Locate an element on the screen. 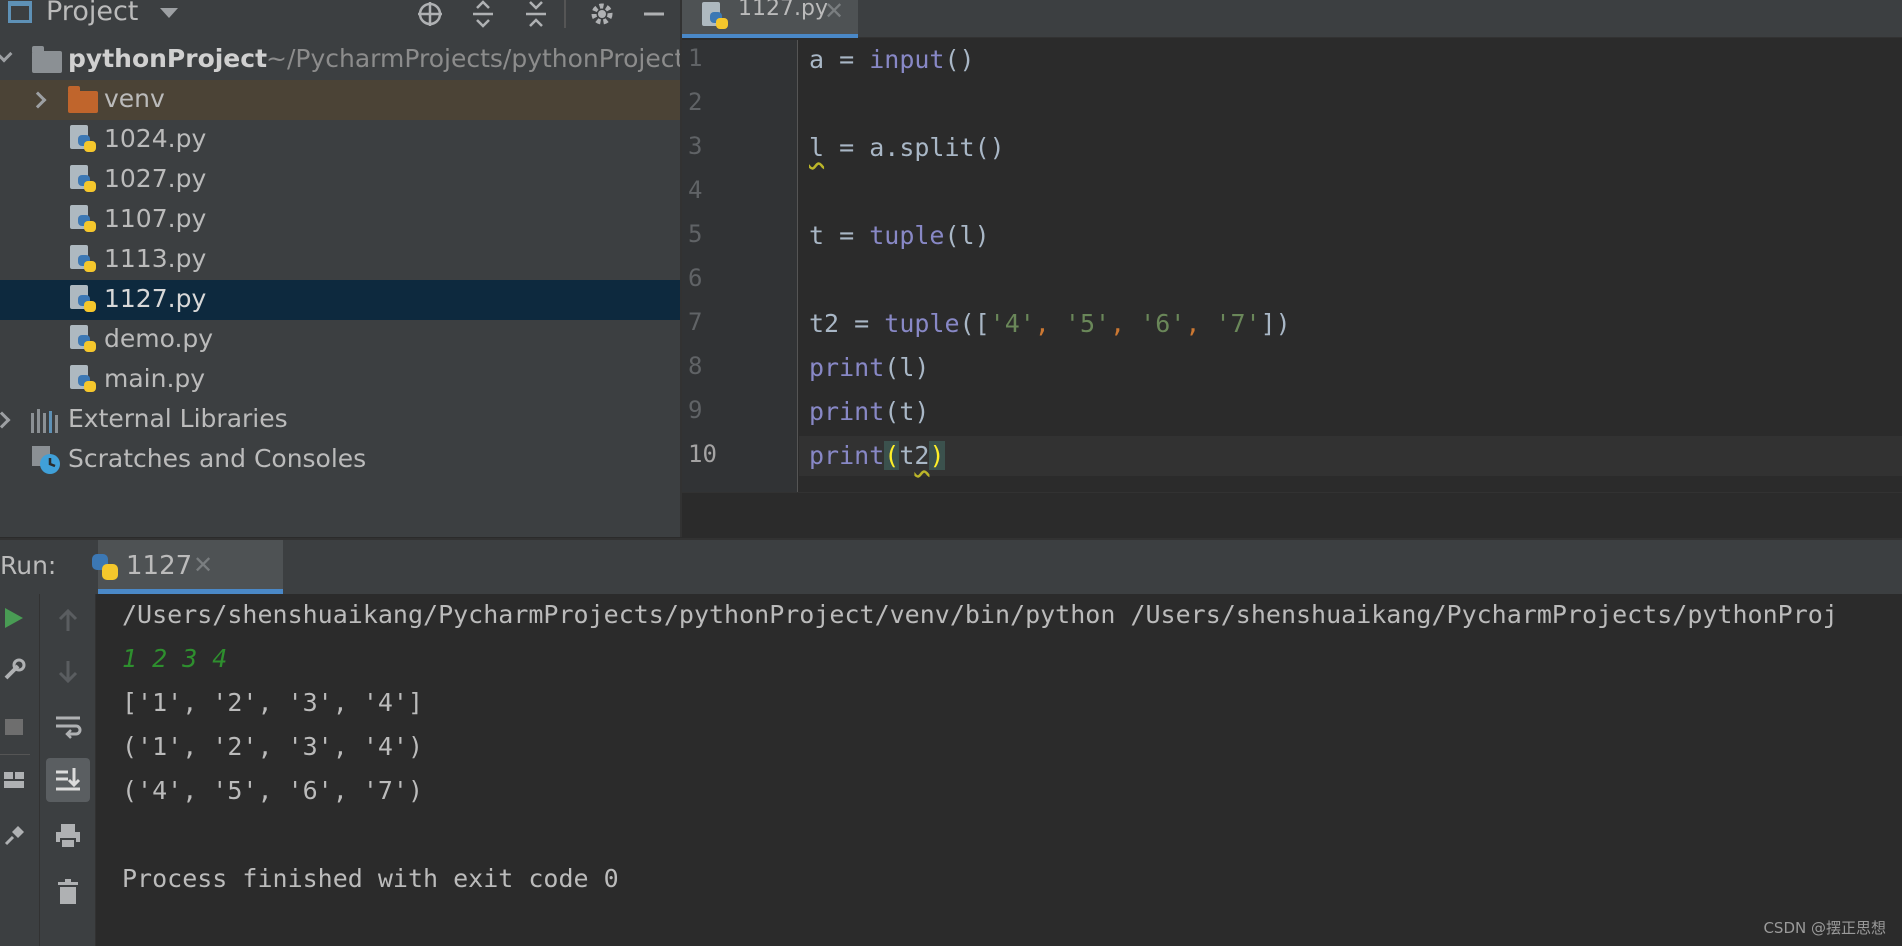 This screenshot has width=1902, height=946. code-line-10: print(t2) is located at coordinates (1350, 456).